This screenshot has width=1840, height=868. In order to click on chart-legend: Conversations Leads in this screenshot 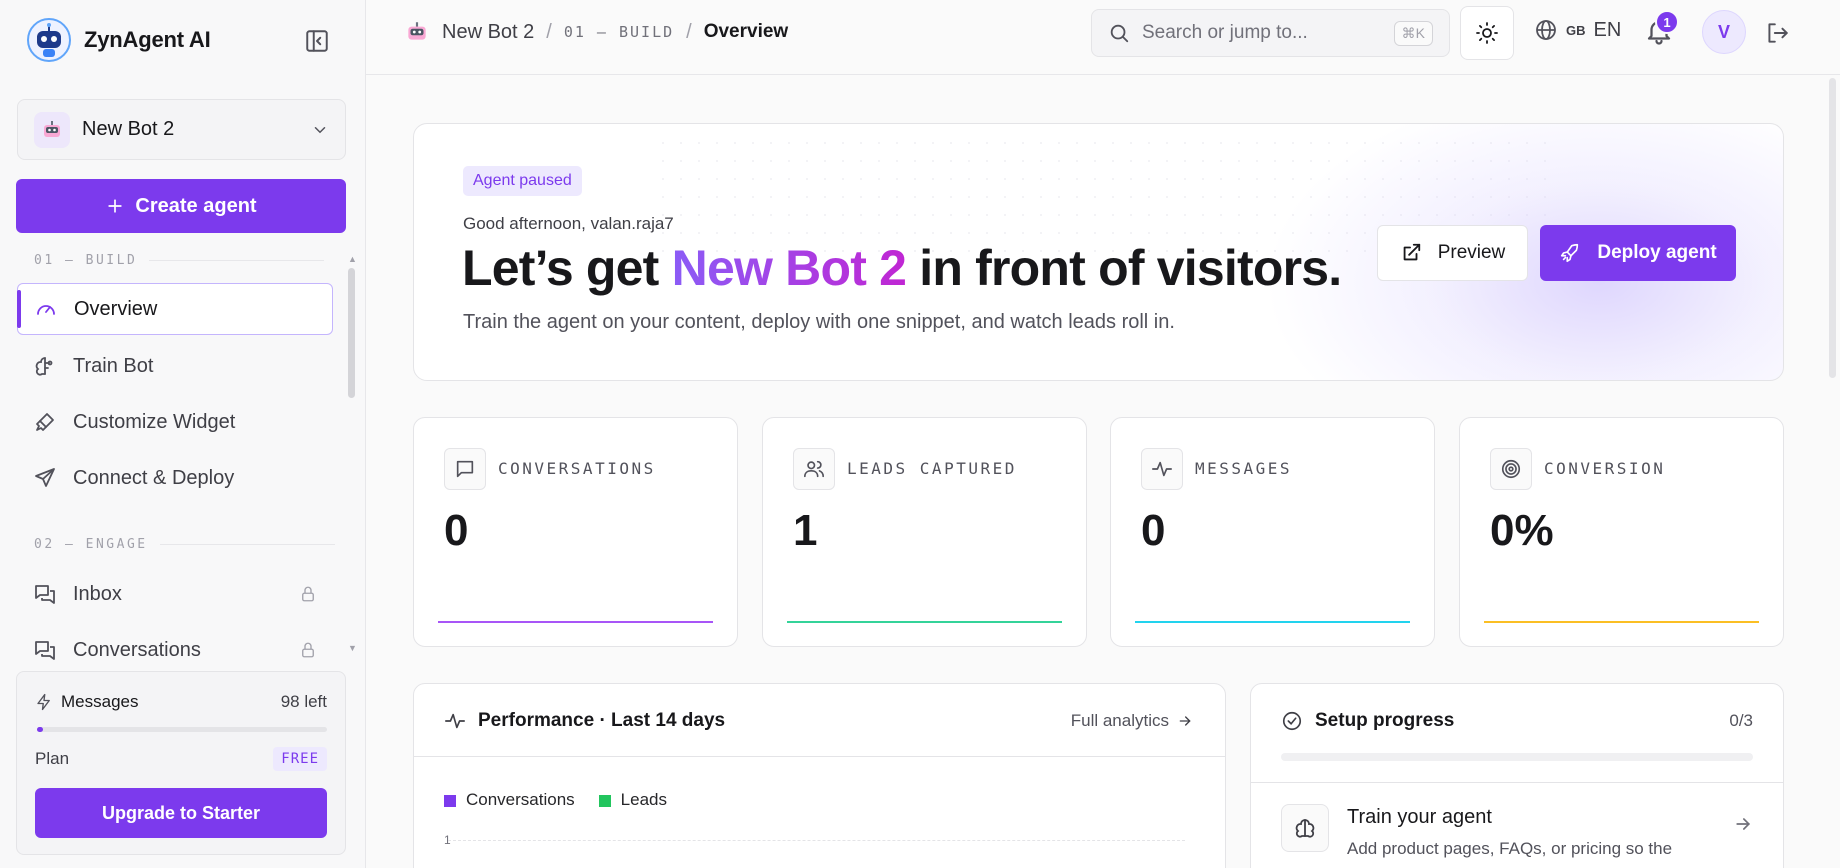, I will do `click(555, 800)`.